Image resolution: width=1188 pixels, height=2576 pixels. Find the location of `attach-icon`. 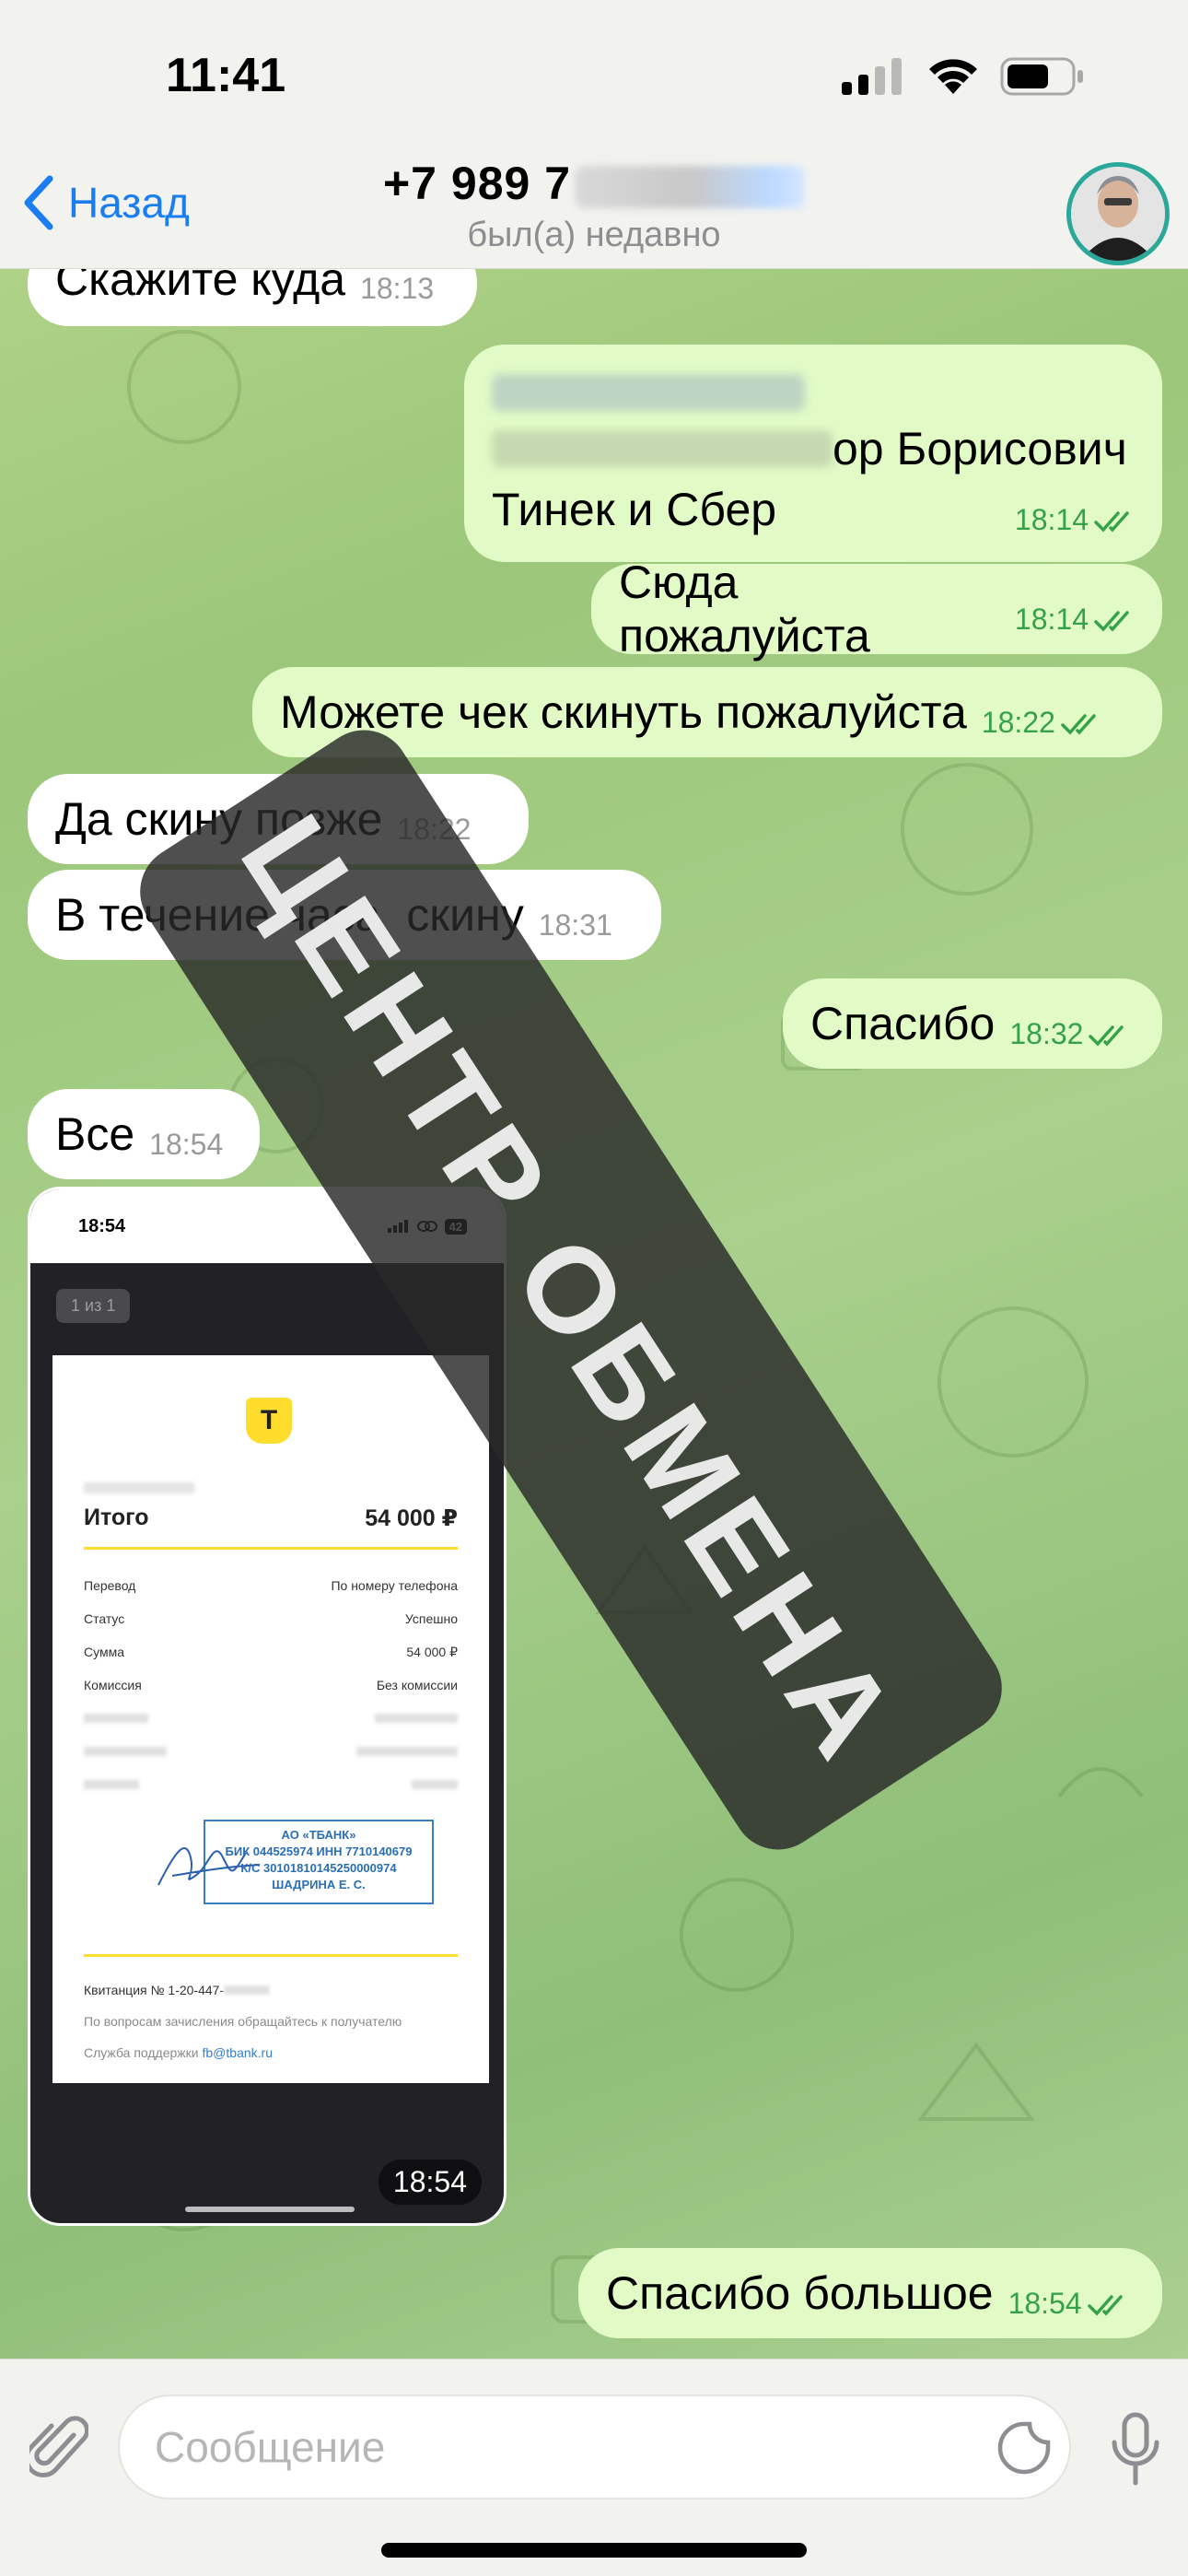

attach-icon is located at coordinates (58, 2448).